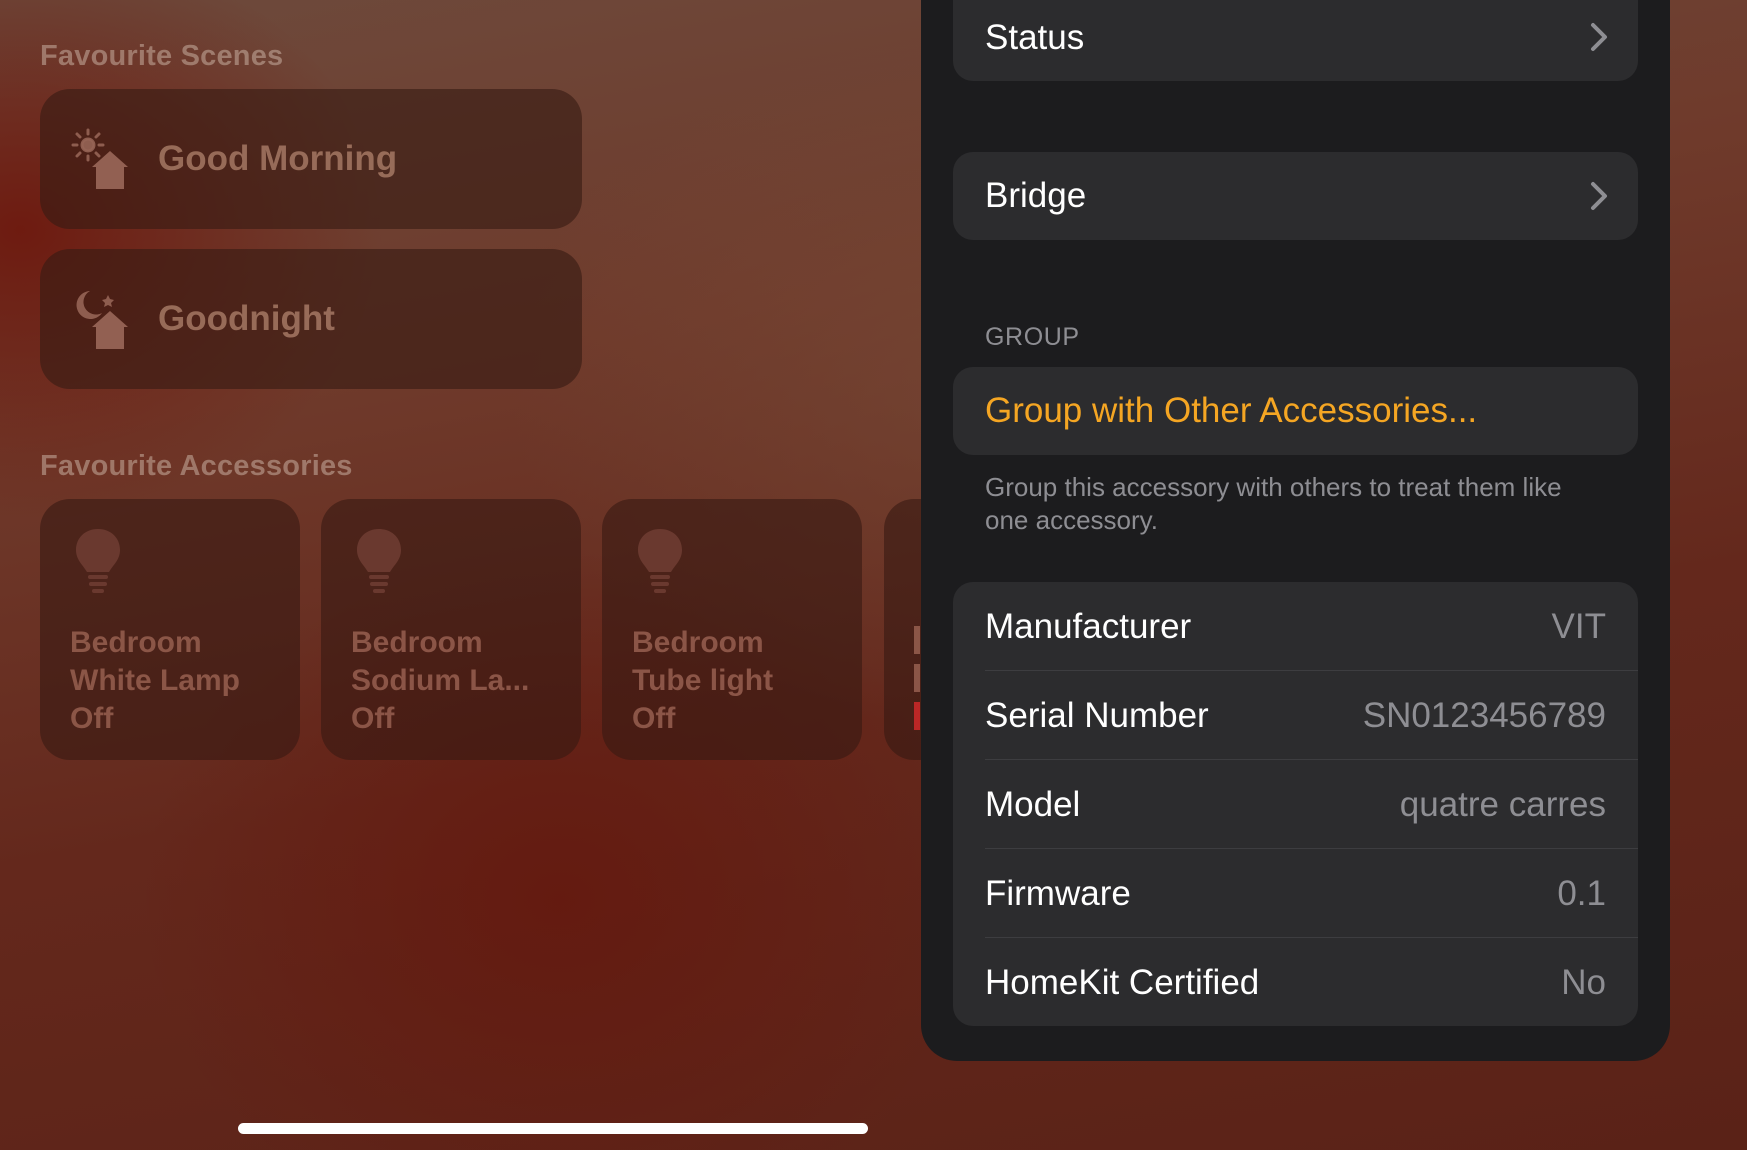  What do you see at coordinates (1583, 982) in the screenshot?
I see `info-value: No` at bounding box center [1583, 982].